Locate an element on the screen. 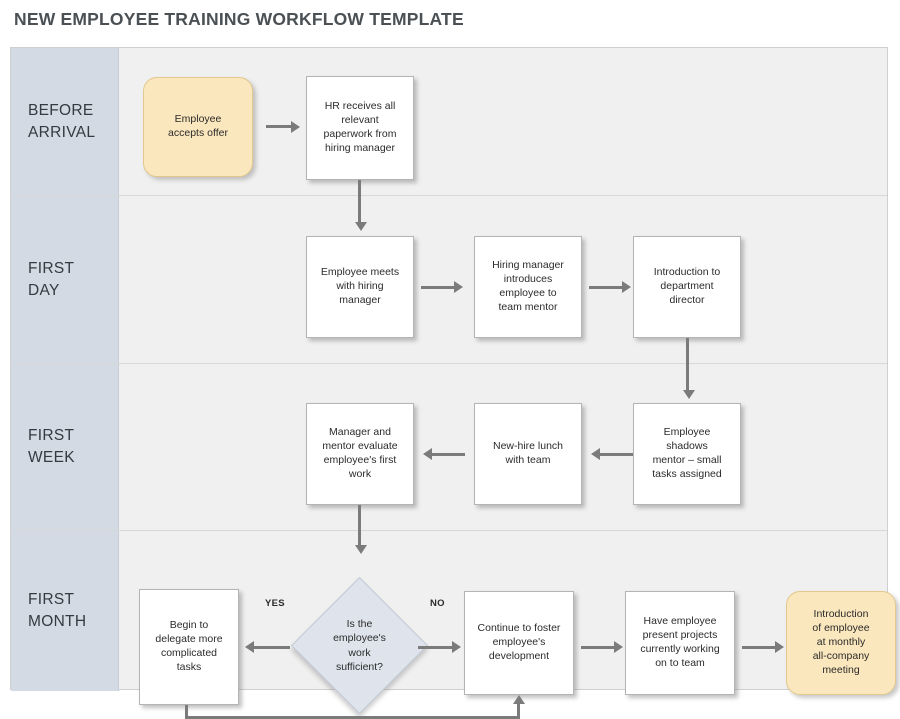 The image size is (900, 719). swimlane-header-before-arrival: BEFORE ARRIVAL is located at coordinates (65, 121).